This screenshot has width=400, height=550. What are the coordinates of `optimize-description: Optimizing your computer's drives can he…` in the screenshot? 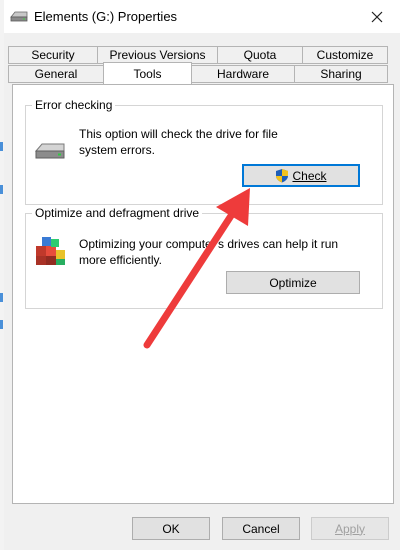 It's located at (209, 252).